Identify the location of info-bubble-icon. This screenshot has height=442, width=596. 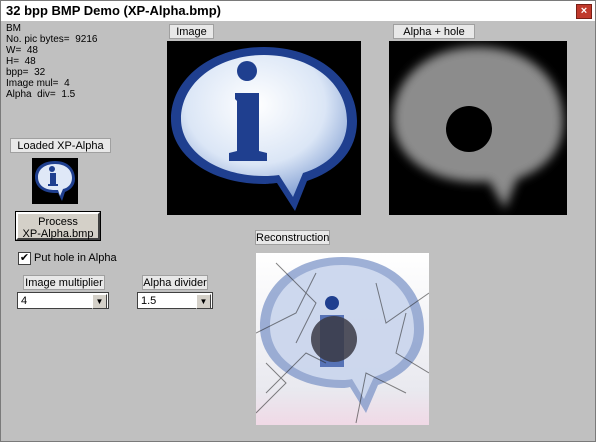
(264, 129).